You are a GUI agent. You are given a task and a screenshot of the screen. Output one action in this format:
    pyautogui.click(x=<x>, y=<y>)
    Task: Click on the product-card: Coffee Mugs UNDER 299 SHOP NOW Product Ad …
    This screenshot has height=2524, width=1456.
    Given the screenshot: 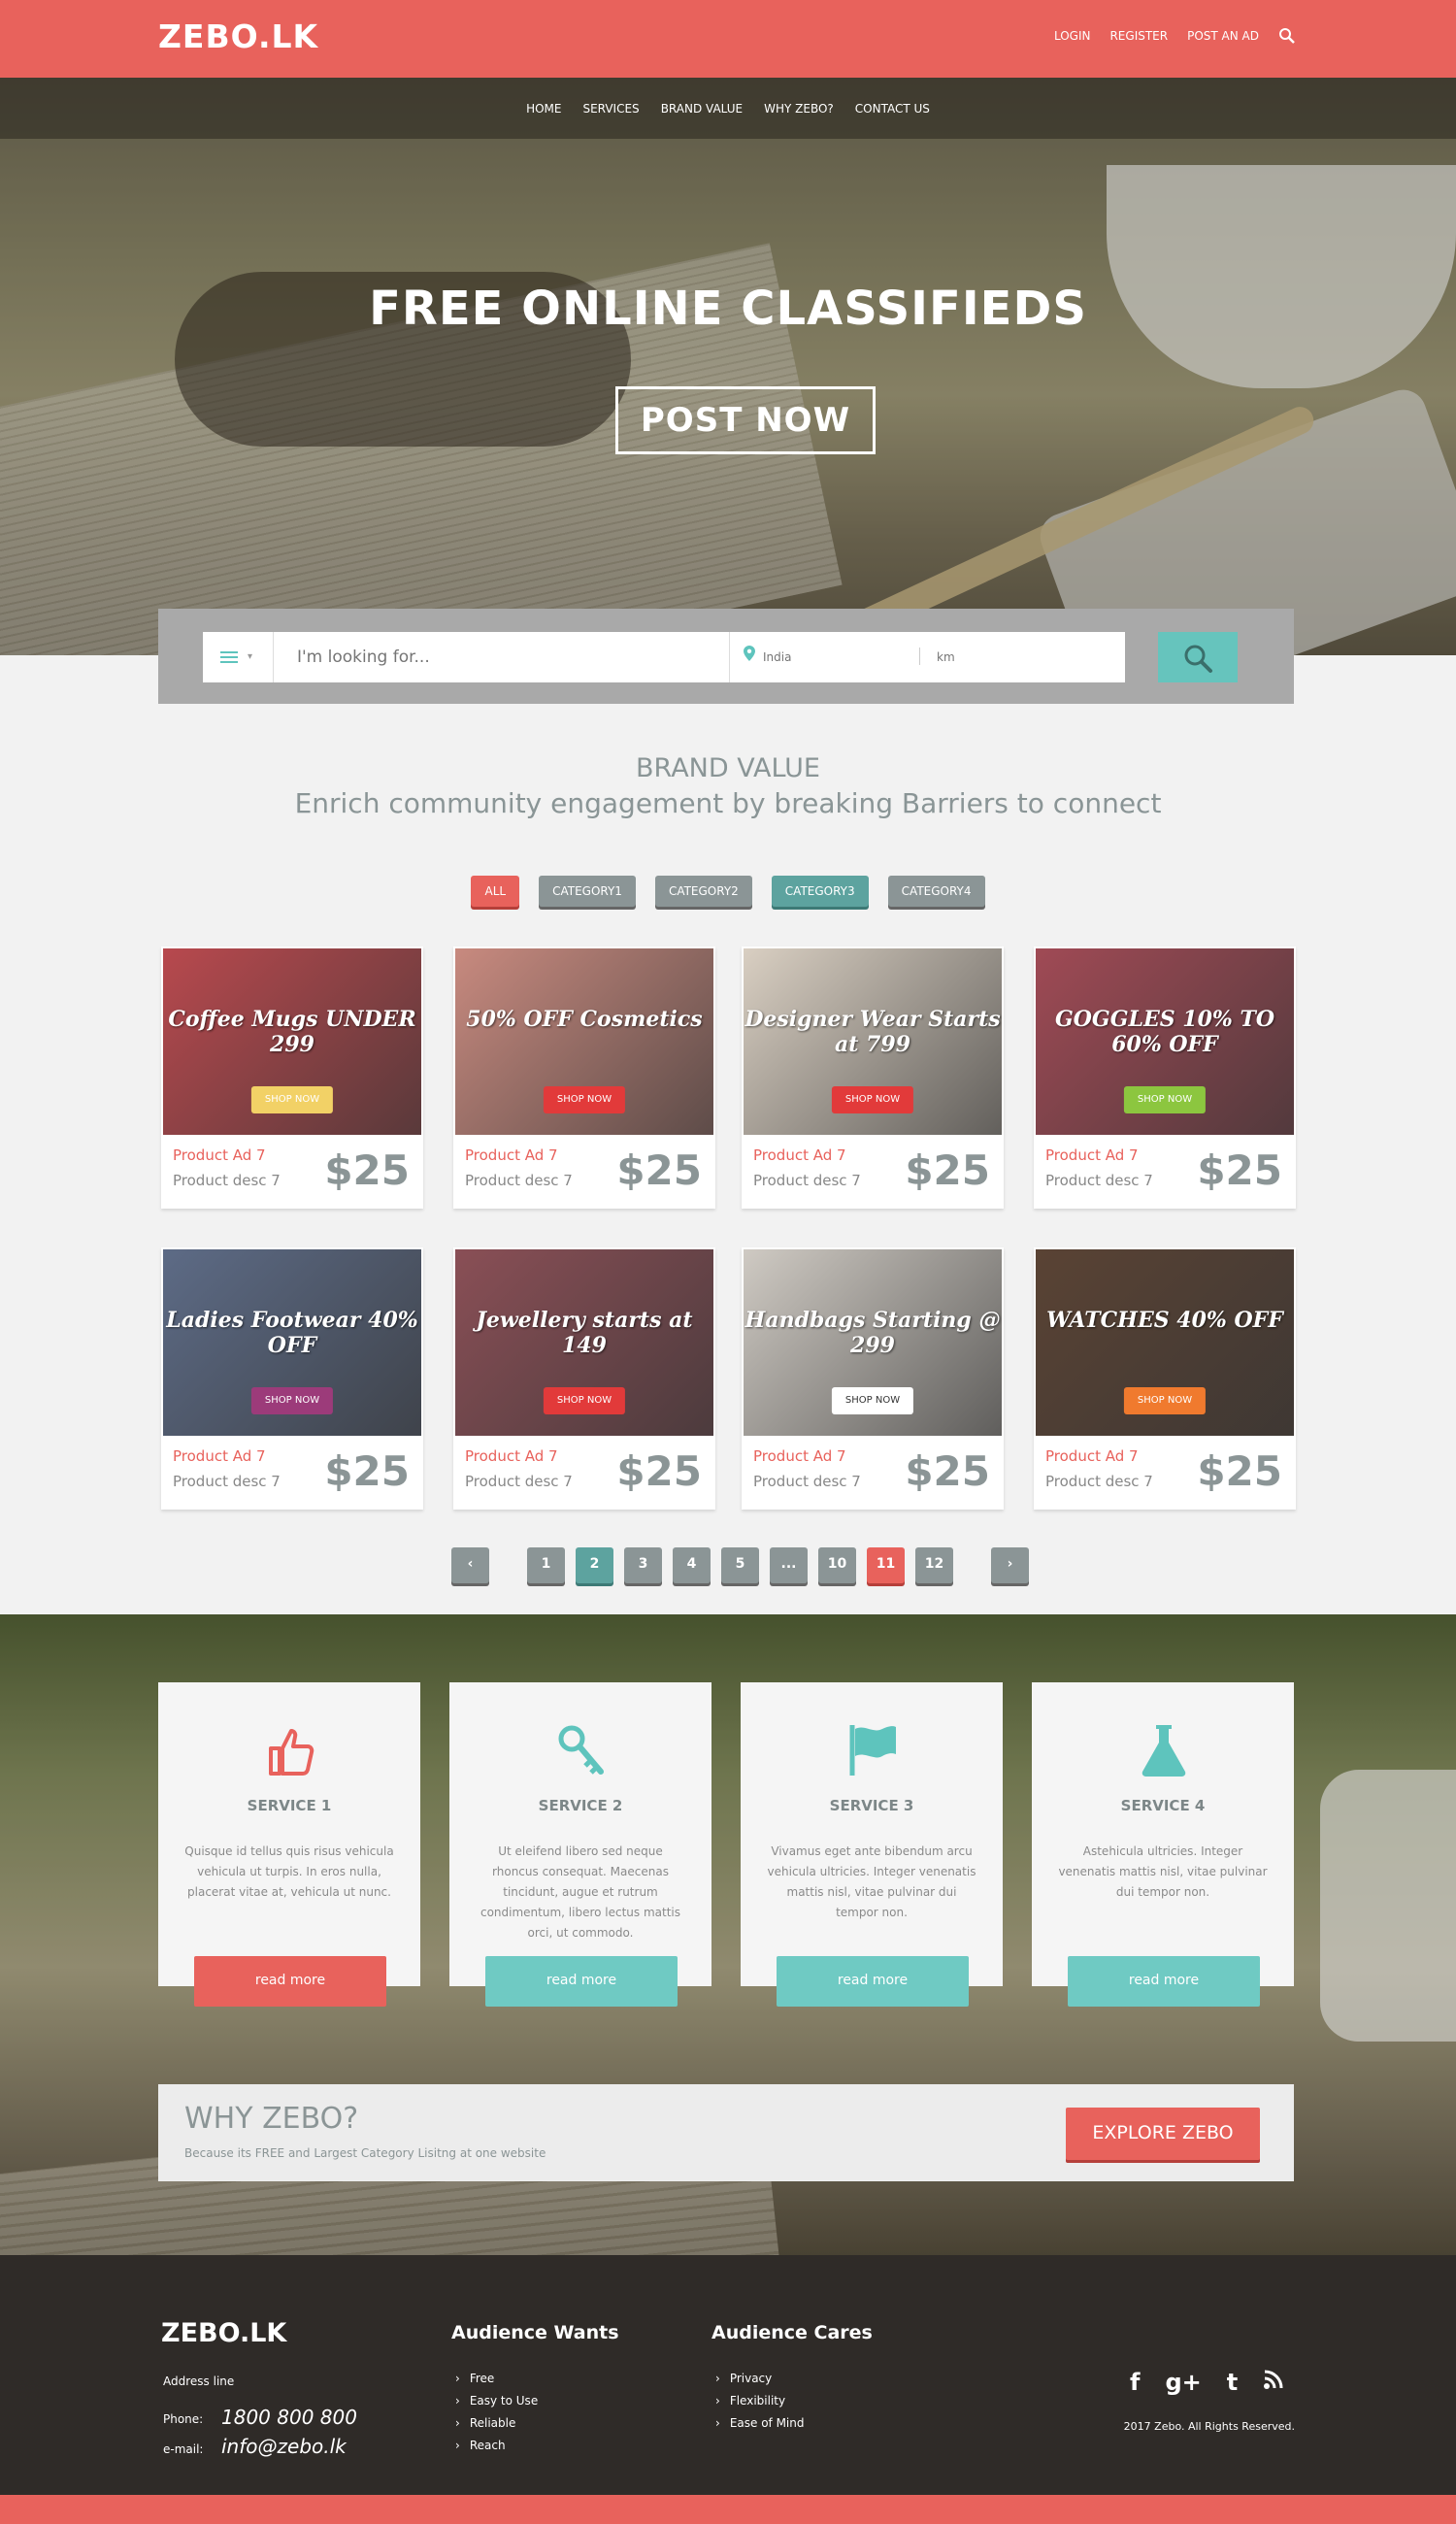 What is the action you would take?
    pyautogui.click(x=292, y=1077)
    